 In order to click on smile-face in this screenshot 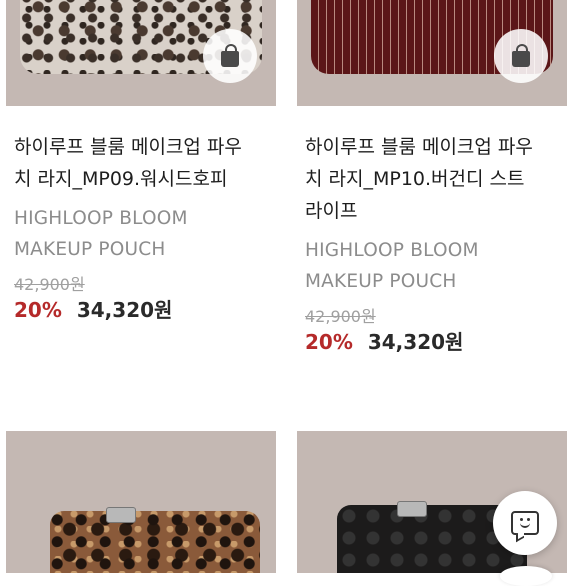, I will do `click(525, 522)`.